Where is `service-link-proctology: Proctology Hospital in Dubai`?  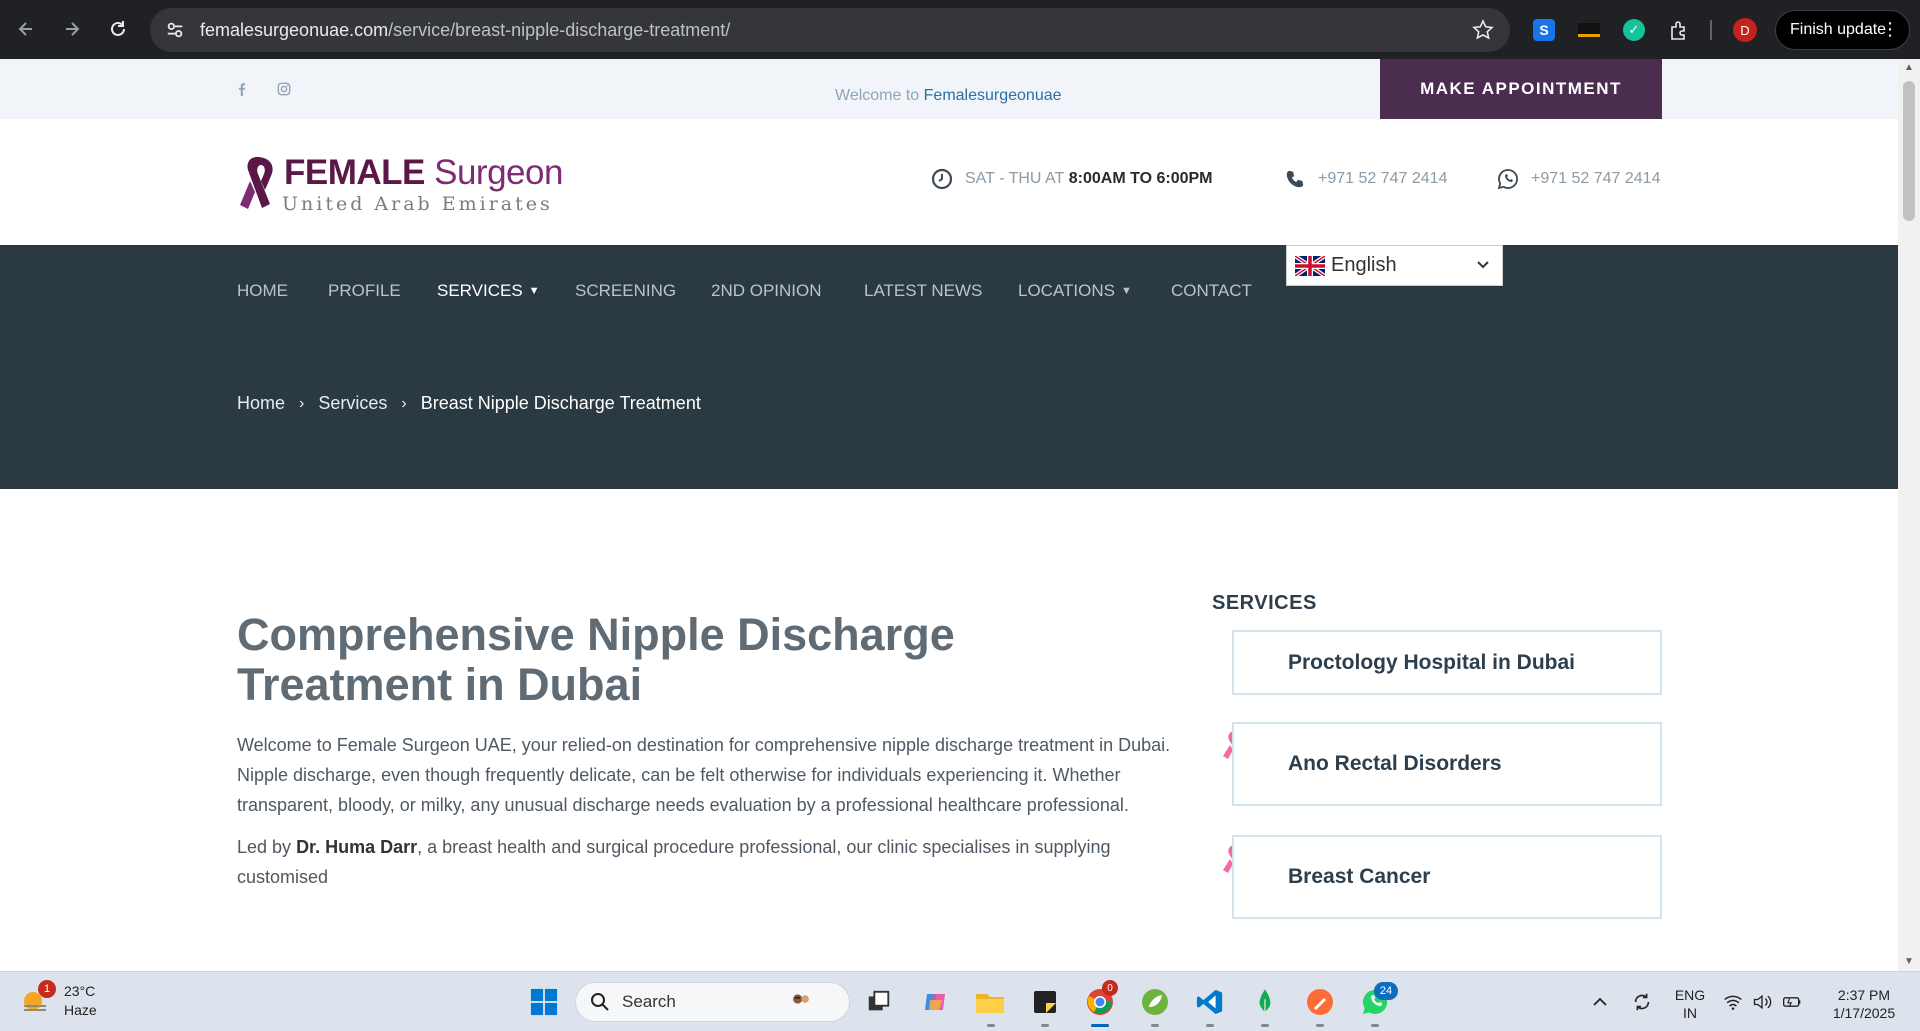
service-link-proctology: Proctology Hospital in Dubai is located at coordinates (1447, 662).